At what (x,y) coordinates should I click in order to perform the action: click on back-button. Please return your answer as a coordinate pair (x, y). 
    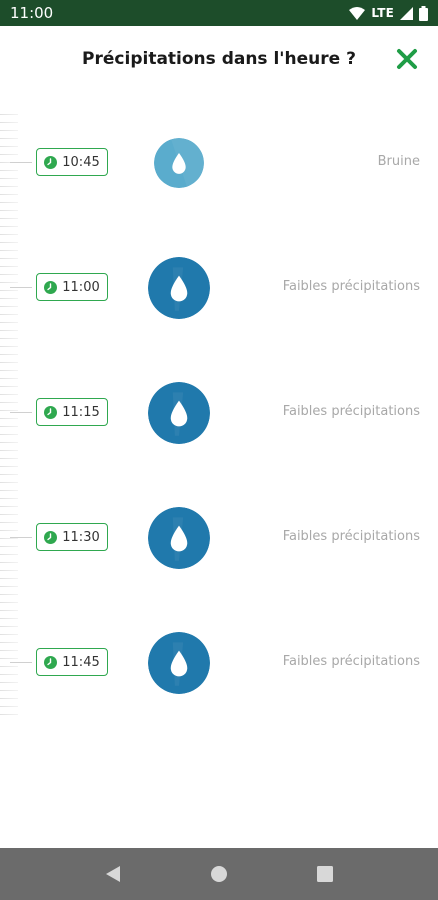
    Looking at the image, I should click on (113, 874).